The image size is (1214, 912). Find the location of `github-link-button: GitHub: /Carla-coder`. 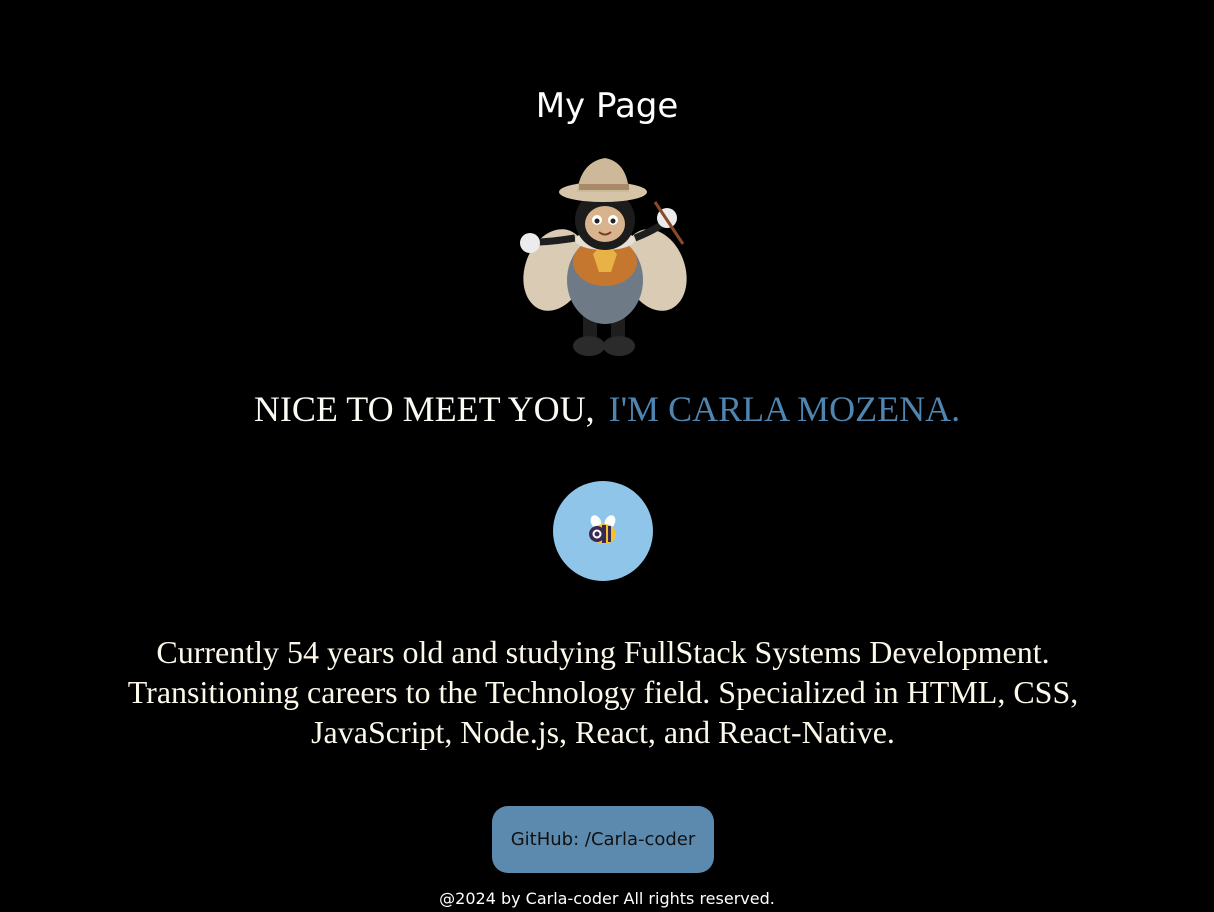

github-link-button: GitHub: /Carla-coder is located at coordinates (603, 839).